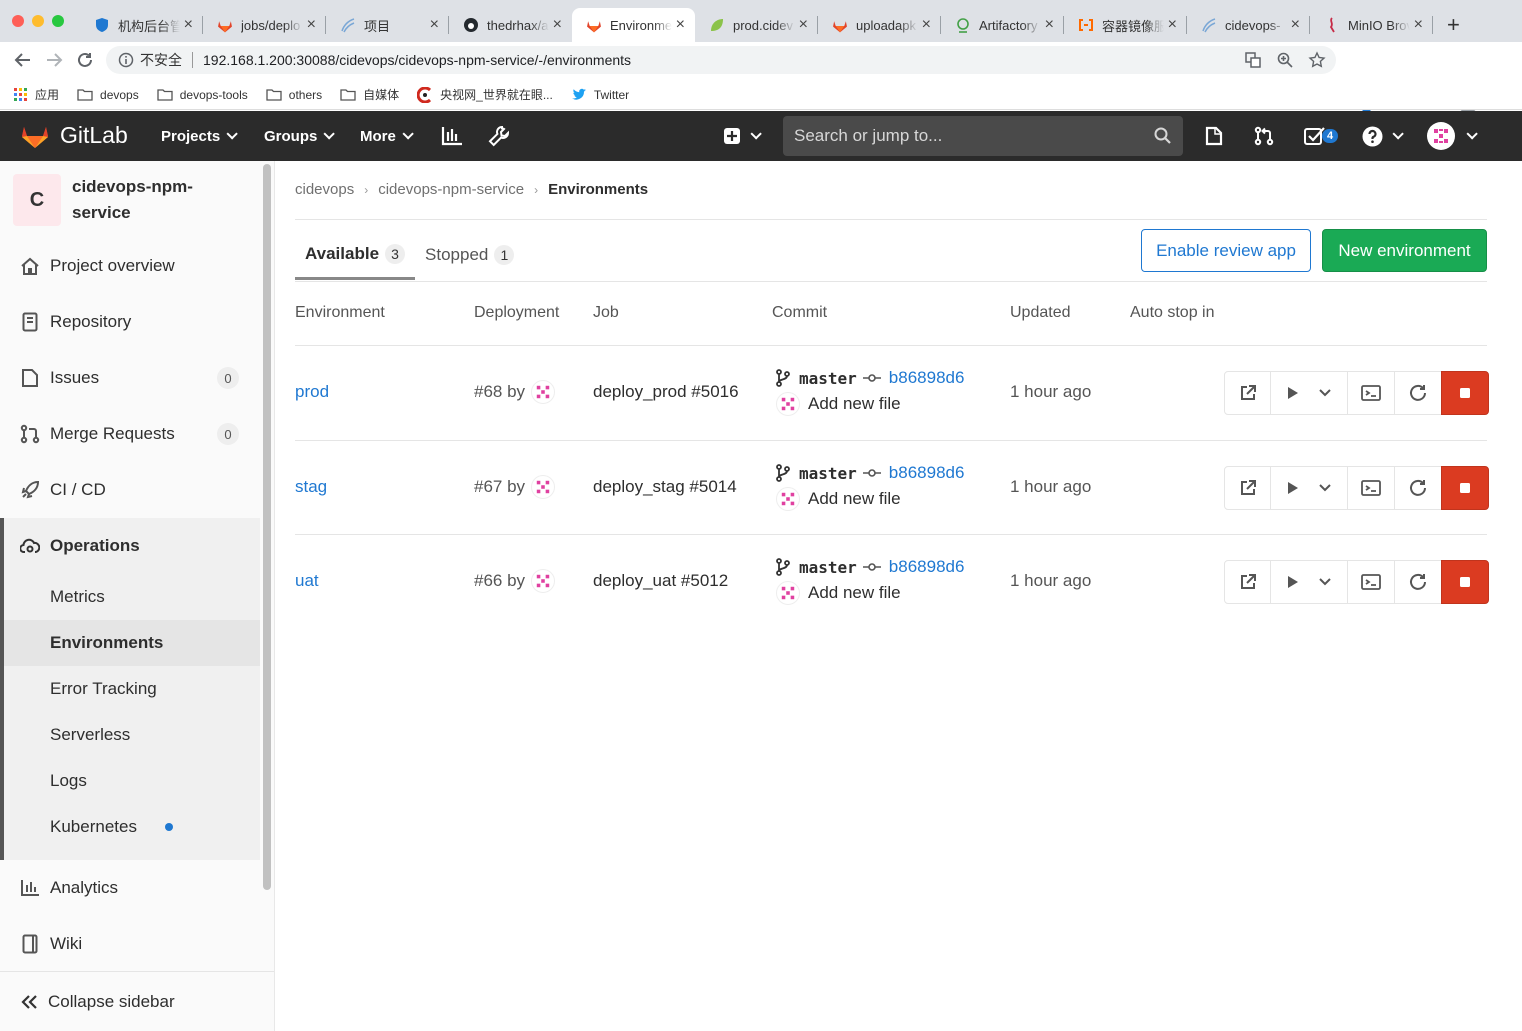 Image resolution: width=1522 pixels, height=1031 pixels. What do you see at coordinates (510, 25) in the screenshot?
I see `browser-tab: thedrhax/a ×` at bounding box center [510, 25].